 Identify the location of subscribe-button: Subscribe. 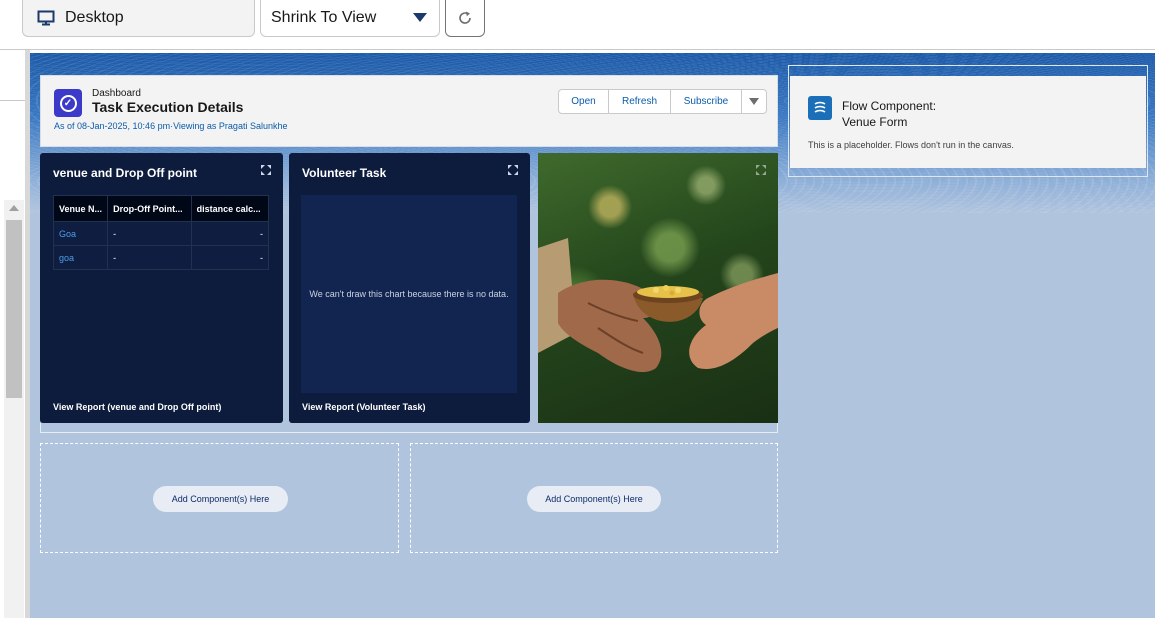
(706, 101).